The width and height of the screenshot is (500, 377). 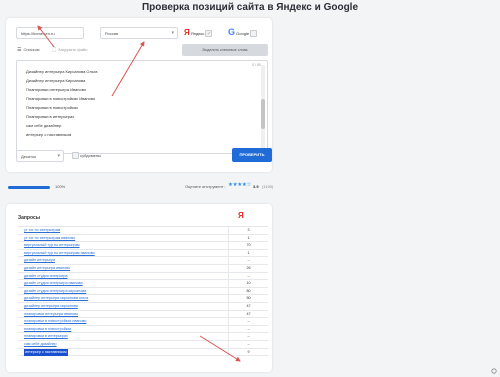 I want to click on query-link: планировки в новостройках иваново, so click(x=55, y=321).